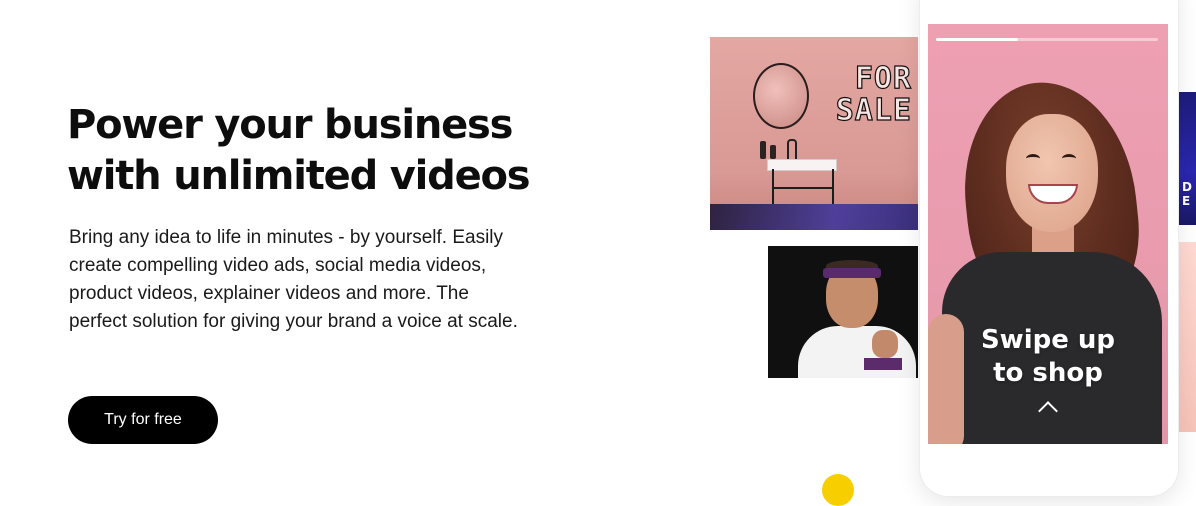 Image resolution: width=1196 pixels, height=506 pixels. I want to click on story-progress-fill, so click(977, 39).